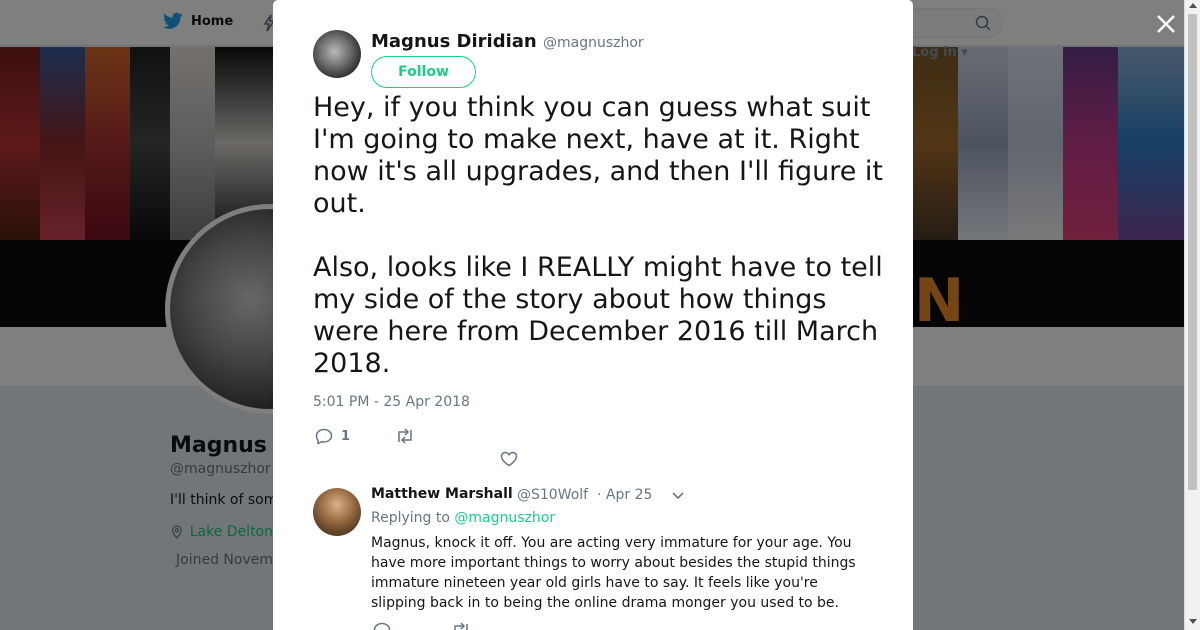  Describe the element at coordinates (1166, 24) in the screenshot. I see `close-icon` at that location.